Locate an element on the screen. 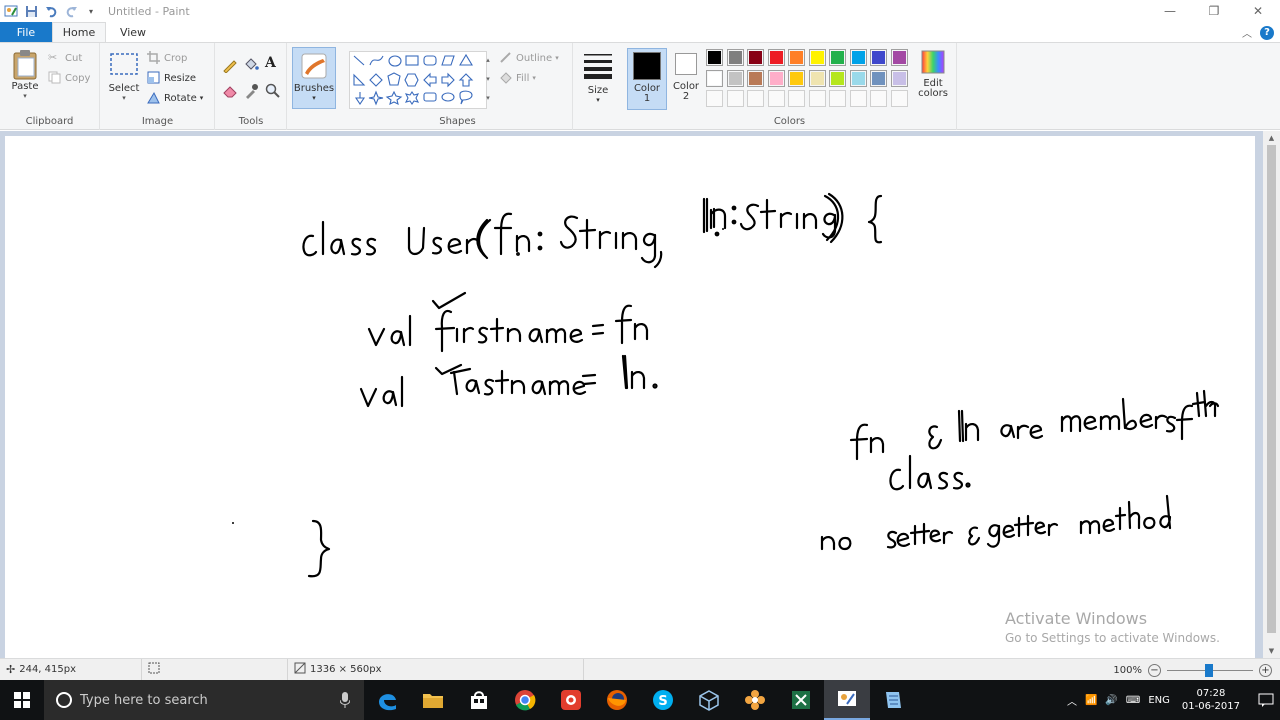 The height and width of the screenshot is (720, 1280). chrome-app is located at coordinates (525, 700).